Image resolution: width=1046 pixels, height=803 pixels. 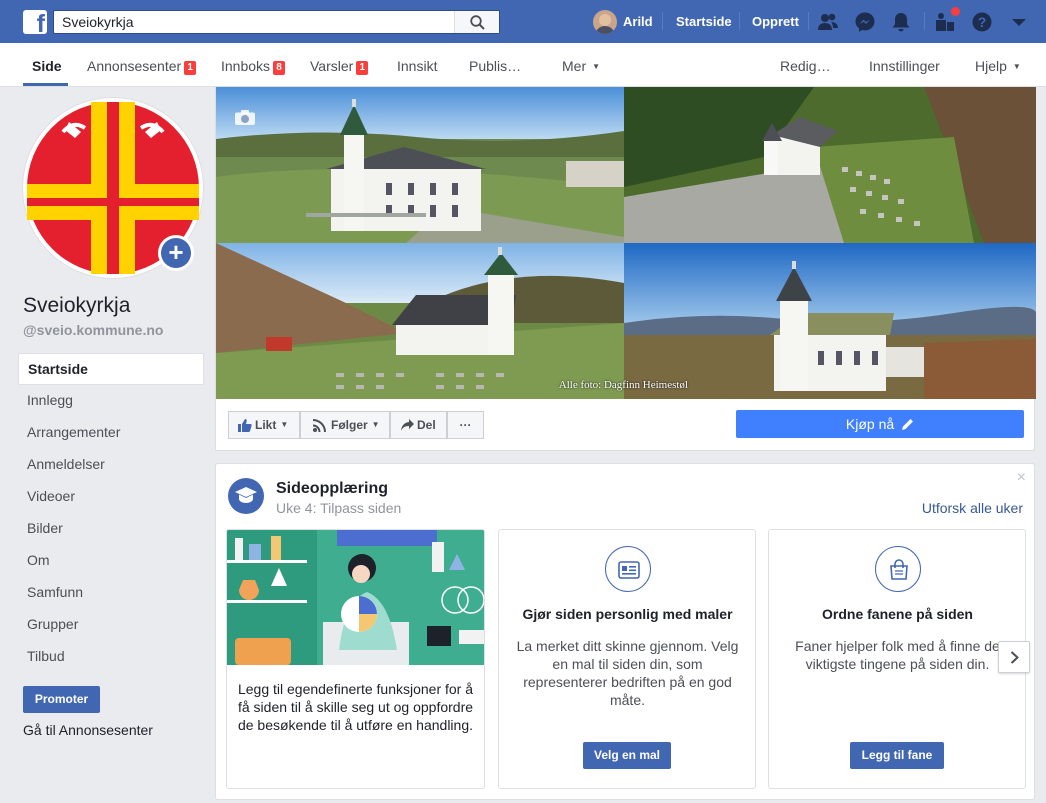 I want to click on page-username: @sveio.kommune.no, so click(x=93, y=330).